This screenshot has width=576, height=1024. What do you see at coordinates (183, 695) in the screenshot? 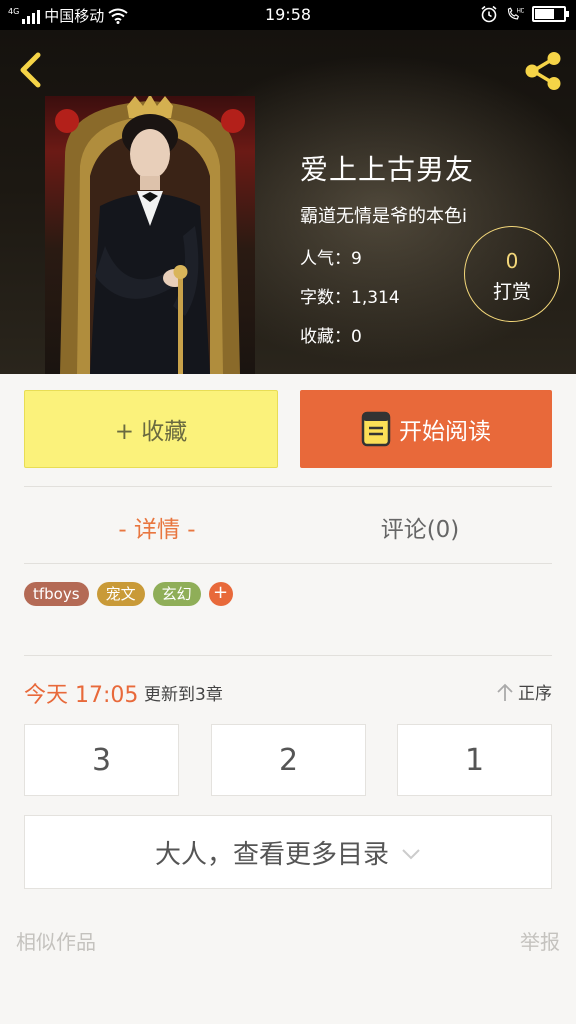
I see `update-note: 更新到3章` at bounding box center [183, 695].